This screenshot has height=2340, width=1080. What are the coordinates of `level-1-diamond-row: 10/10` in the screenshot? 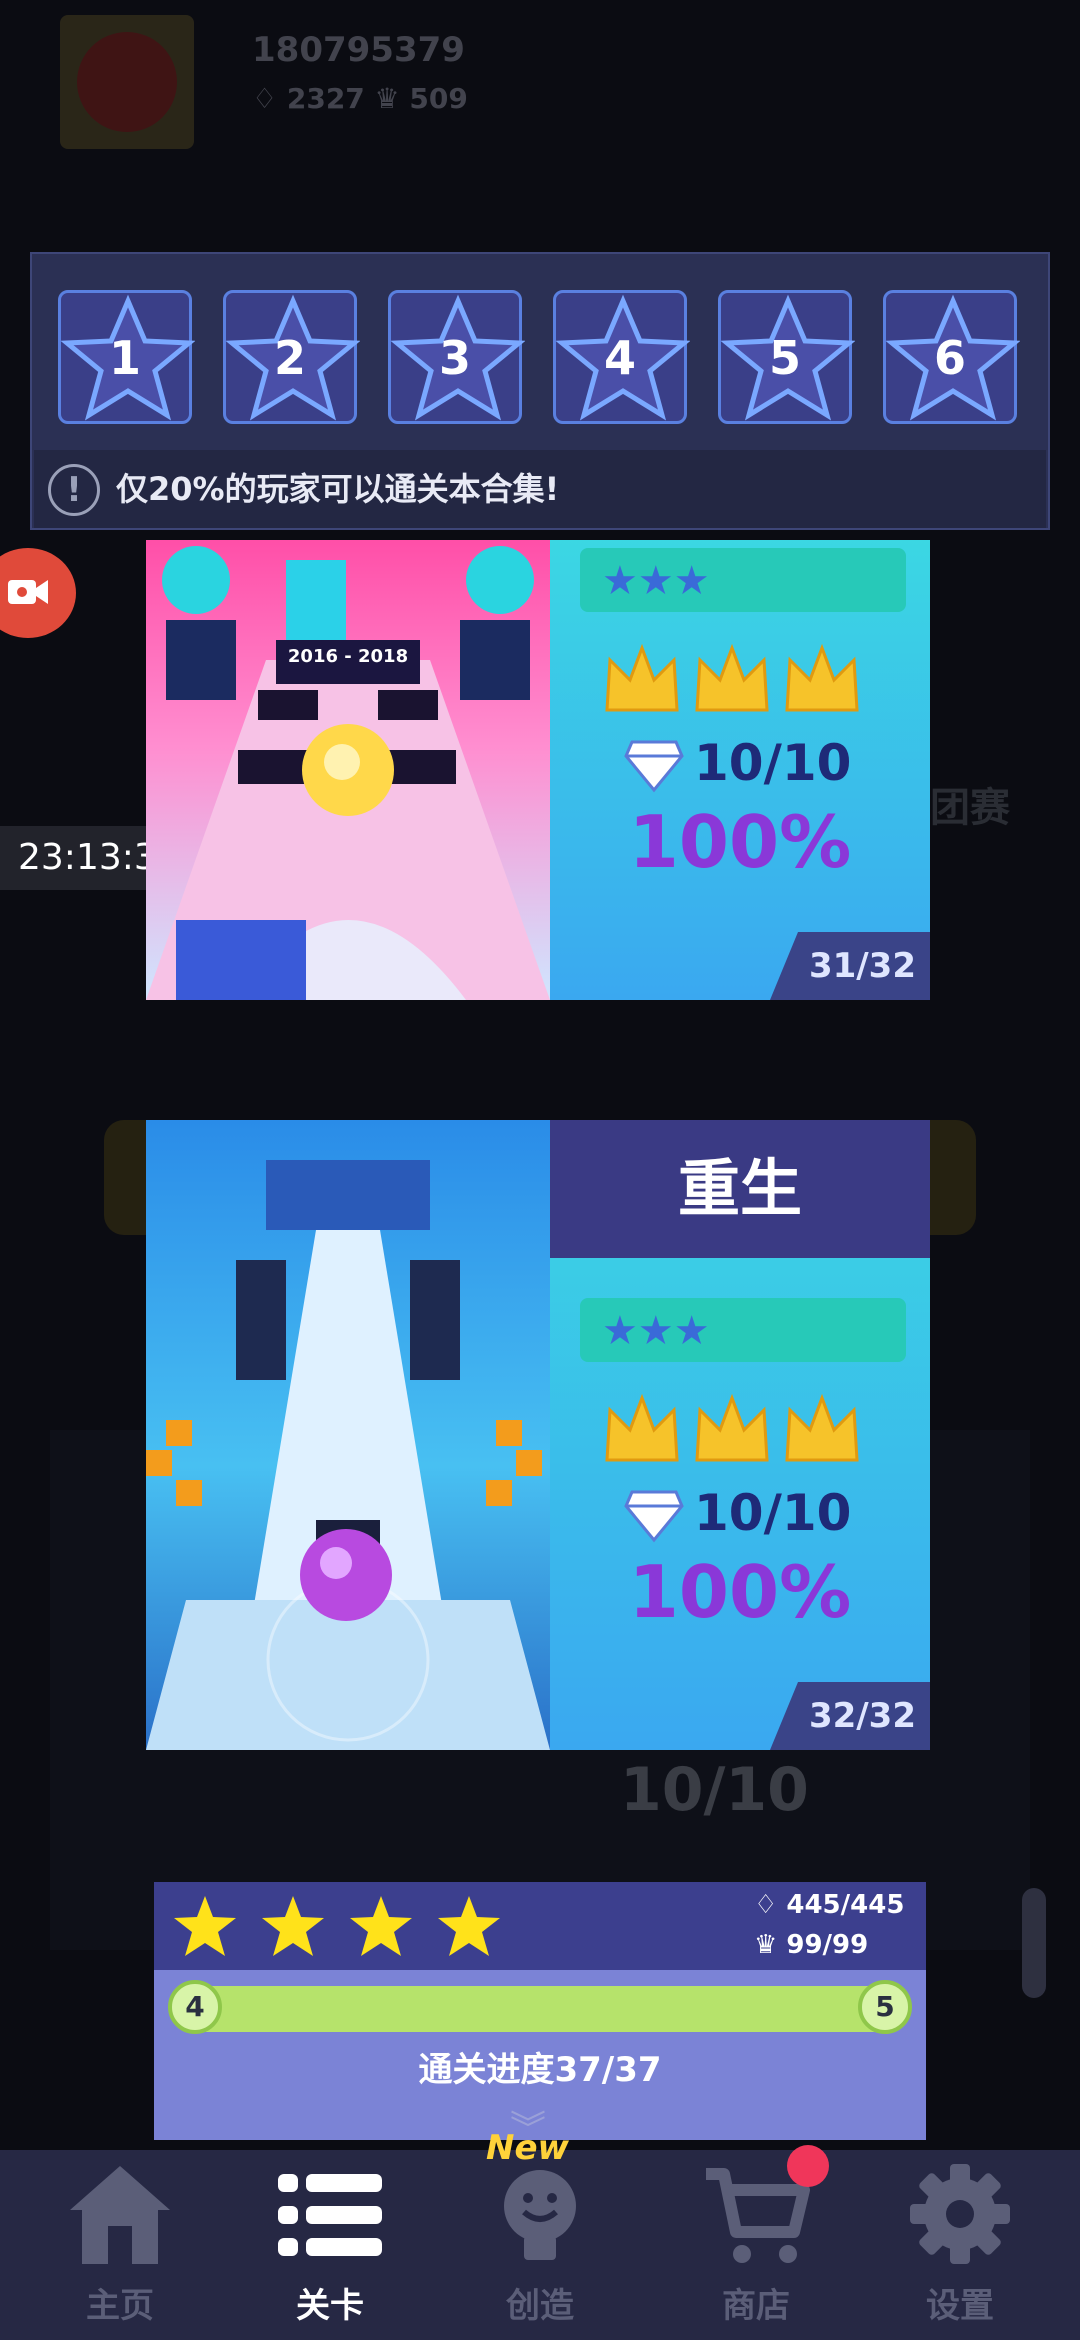 It's located at (737, 766).